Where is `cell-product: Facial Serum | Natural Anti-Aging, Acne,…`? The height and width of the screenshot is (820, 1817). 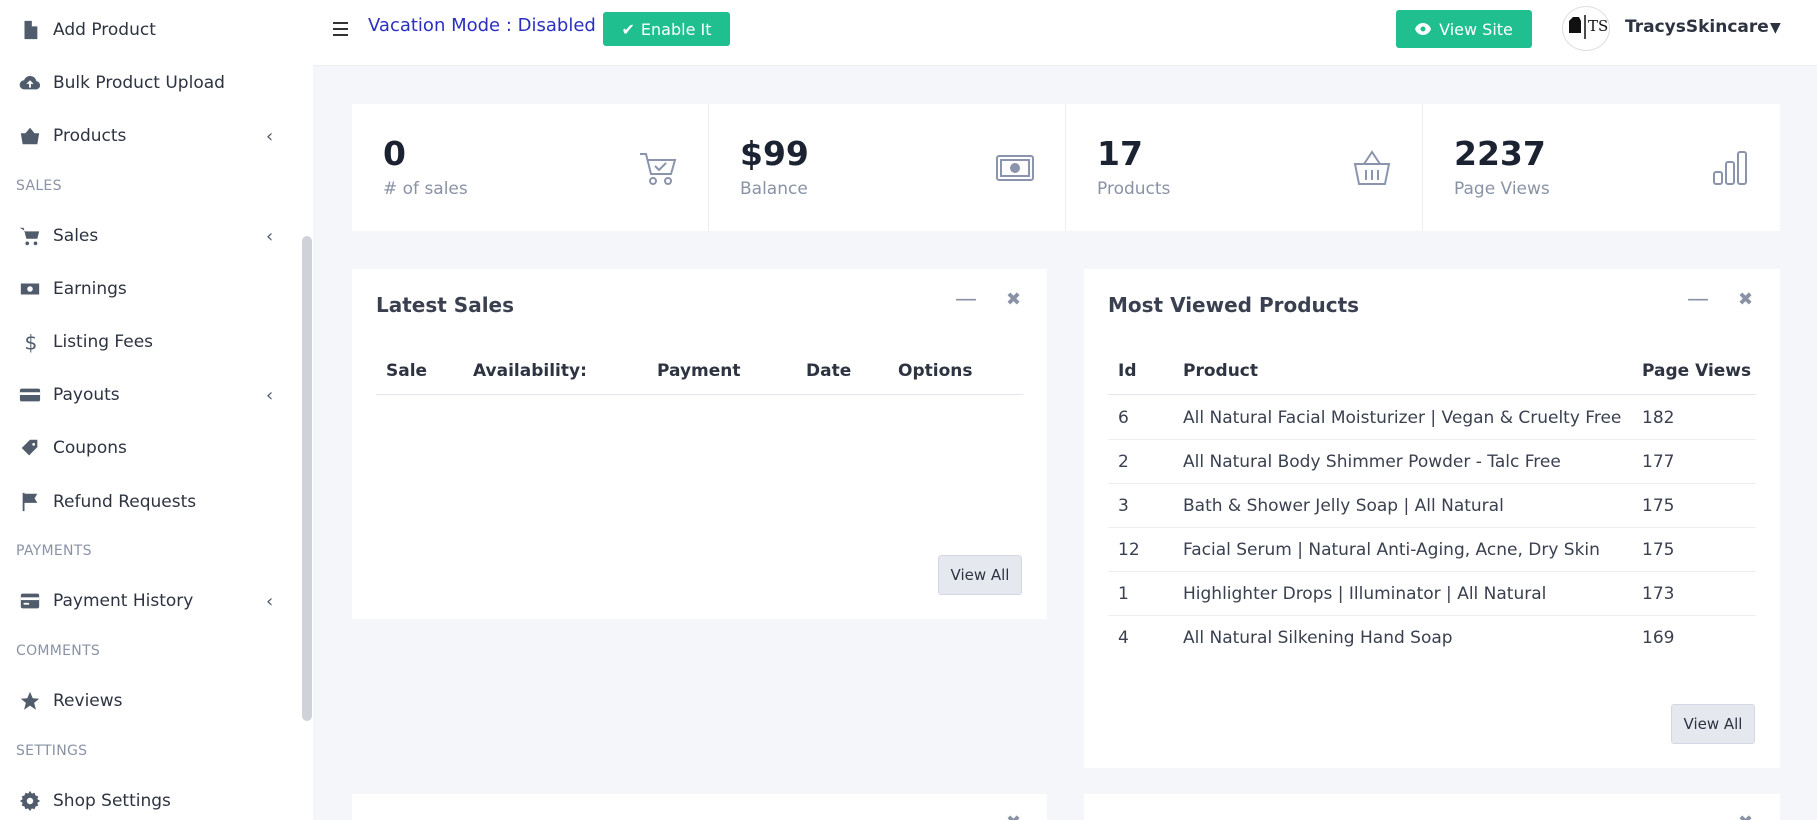 cell-product: Facial Serum | Natural Anti-Aging, Acne,… is located at coordinates (1391, 550).